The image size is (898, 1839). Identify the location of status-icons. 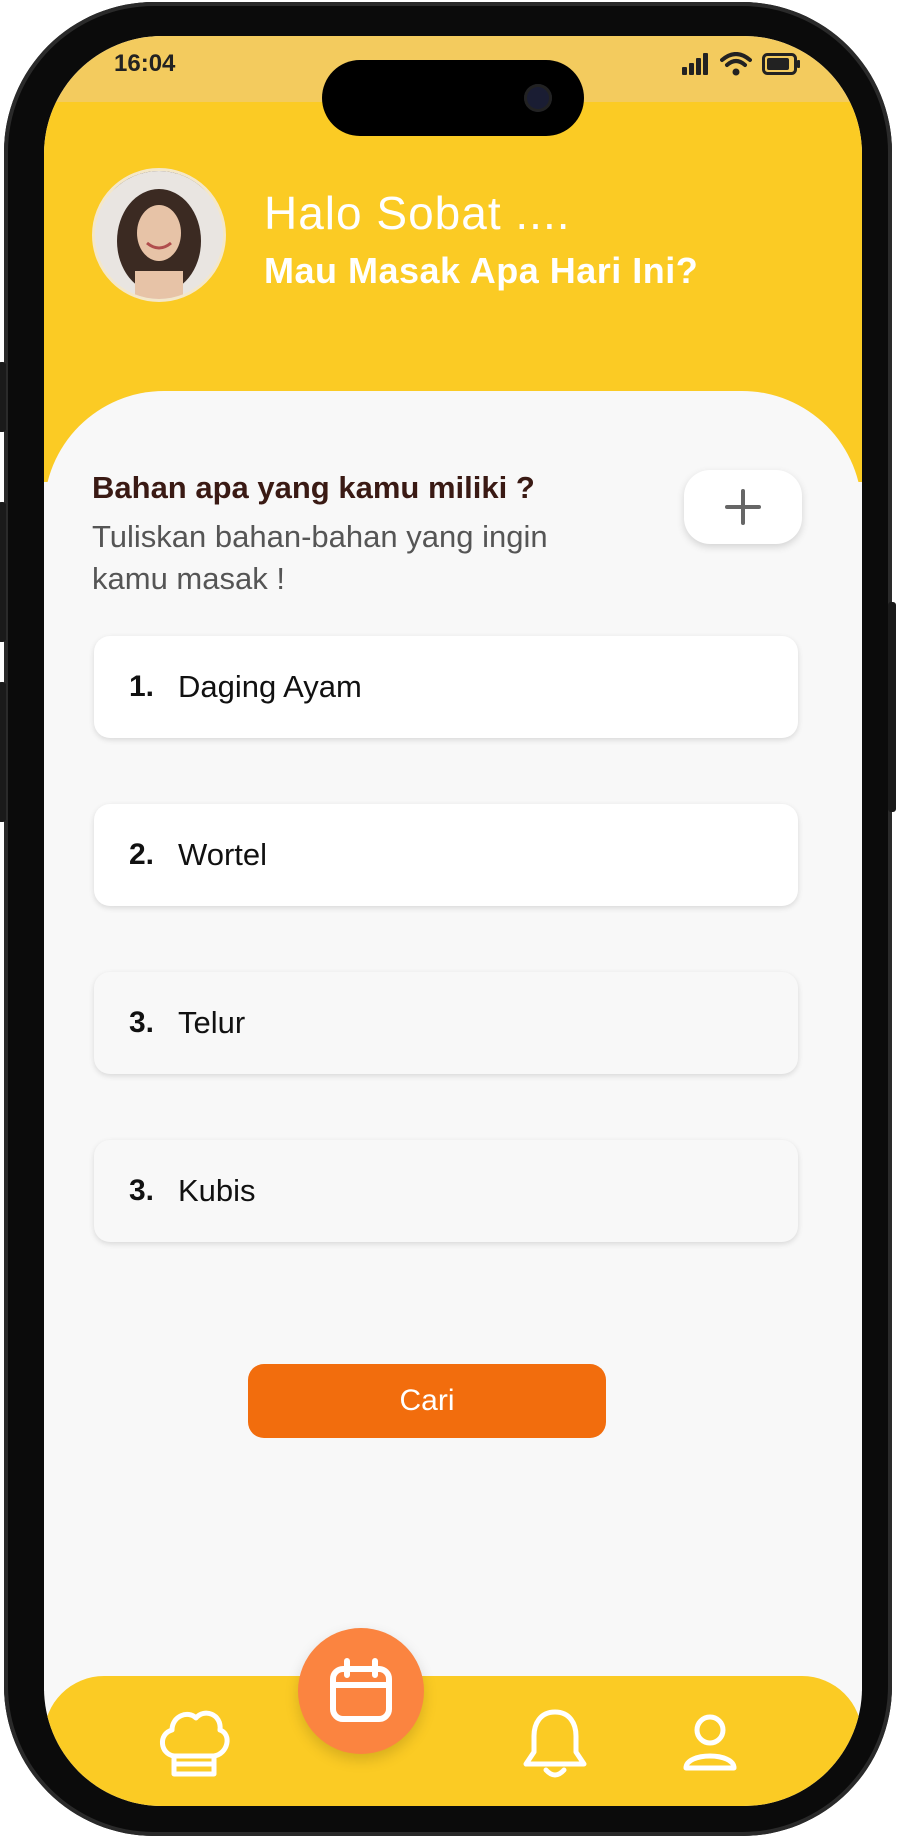
(742, 64).